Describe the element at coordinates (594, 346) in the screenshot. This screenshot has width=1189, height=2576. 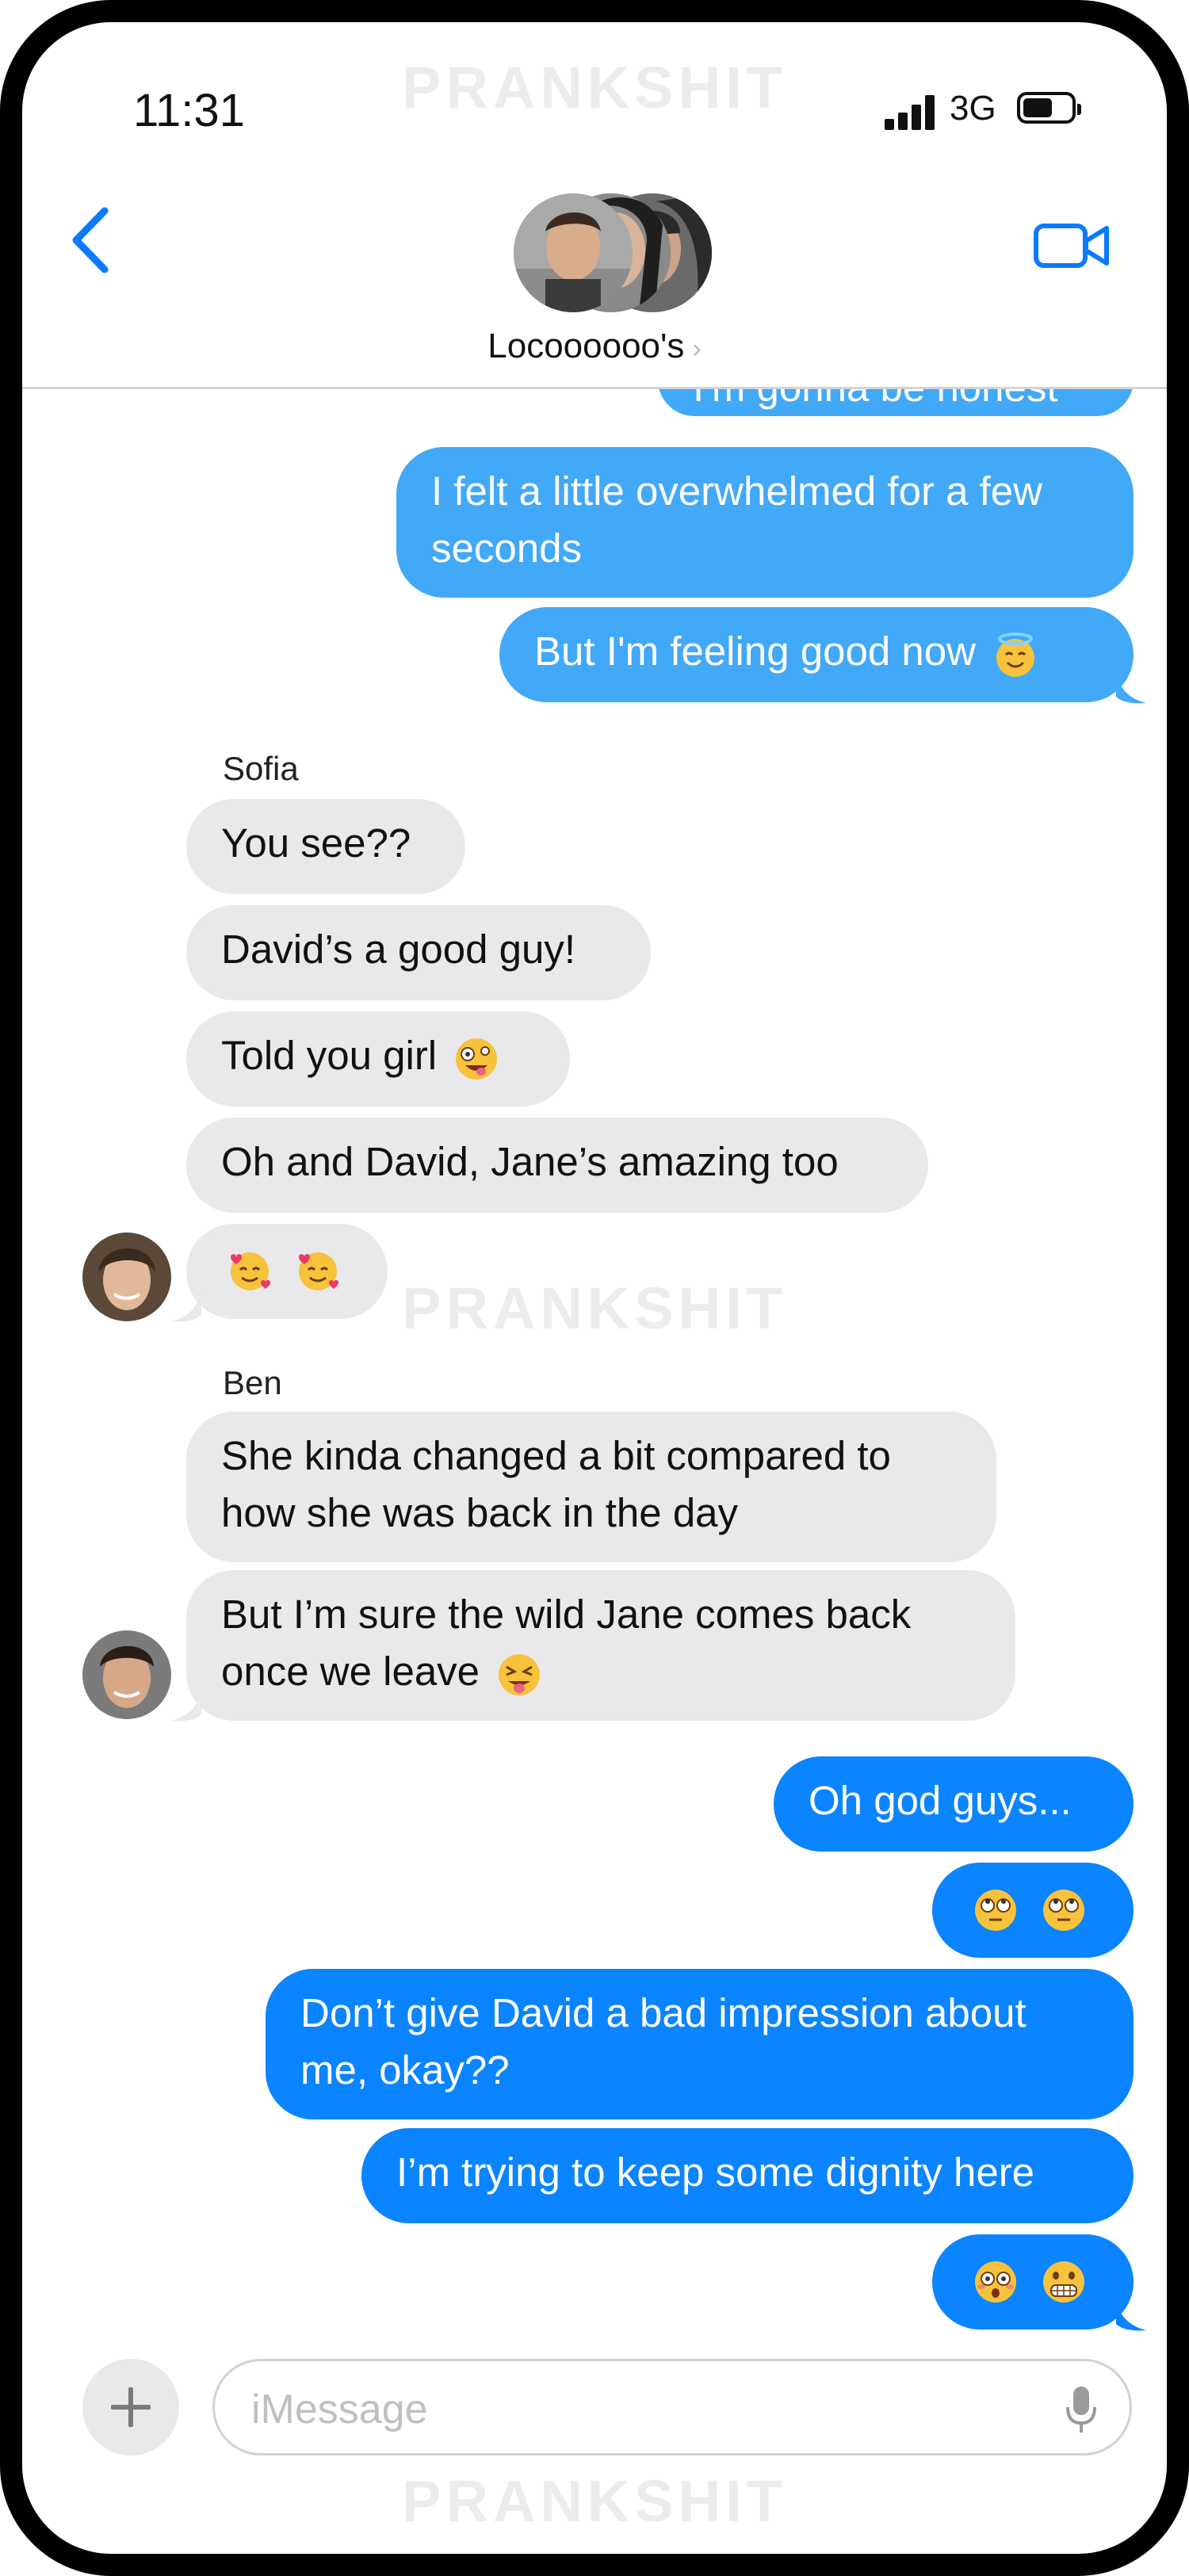
I see `group-name: Locoooooo's ›` at that location.